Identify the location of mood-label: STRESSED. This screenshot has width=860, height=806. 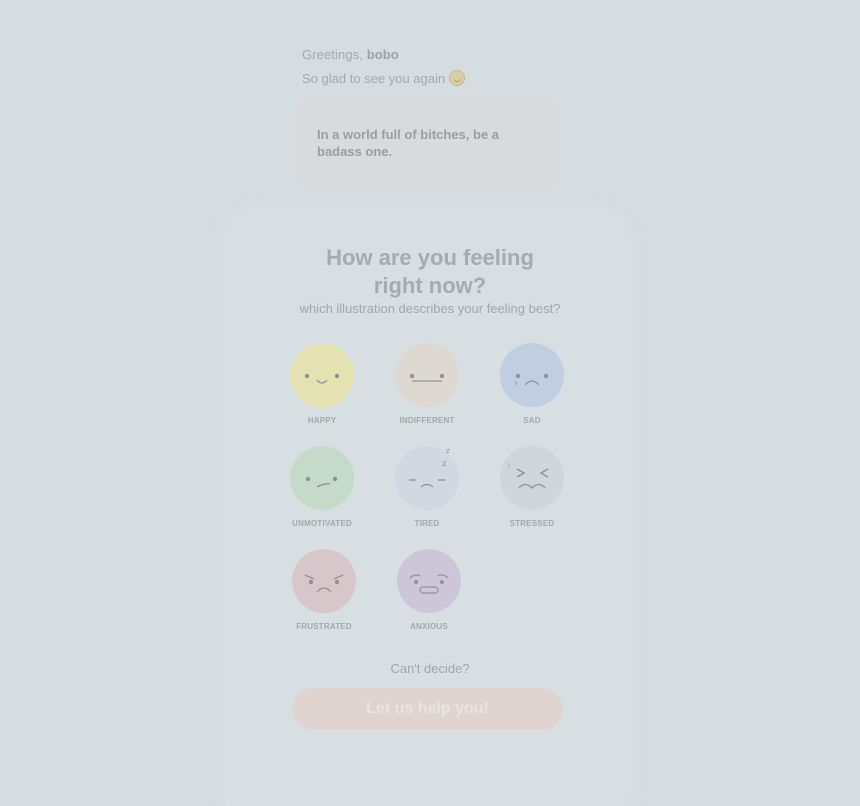
(532, 523).